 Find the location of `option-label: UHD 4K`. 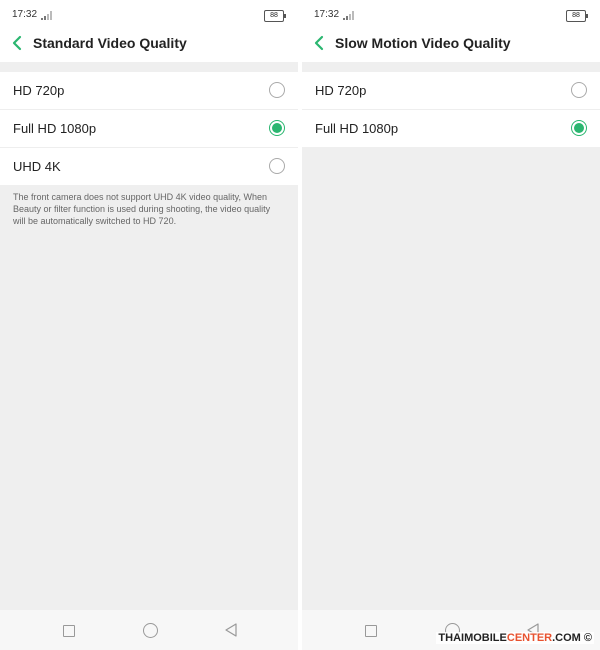

option-label: UHD 4K is located at coordinates (37, 166).